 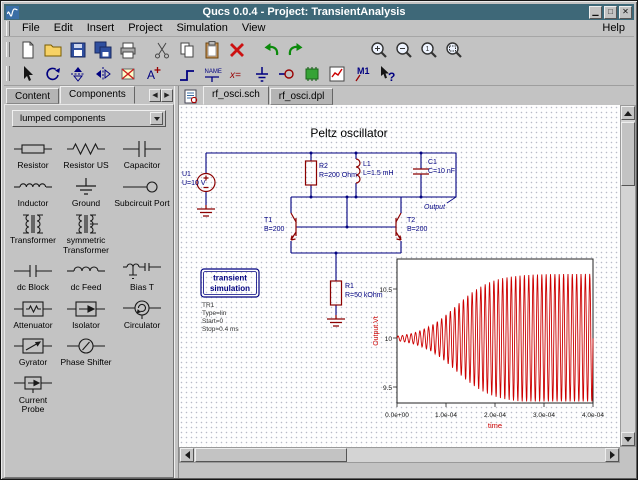 I want to click on print-button, so click(x=127, y=50).